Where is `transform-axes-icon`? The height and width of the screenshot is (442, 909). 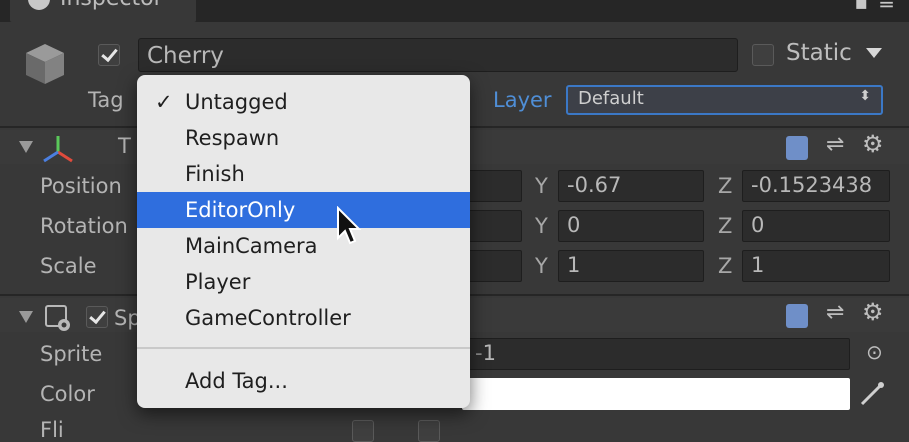
transform-axes-icon is located at coordinates (58, 149).